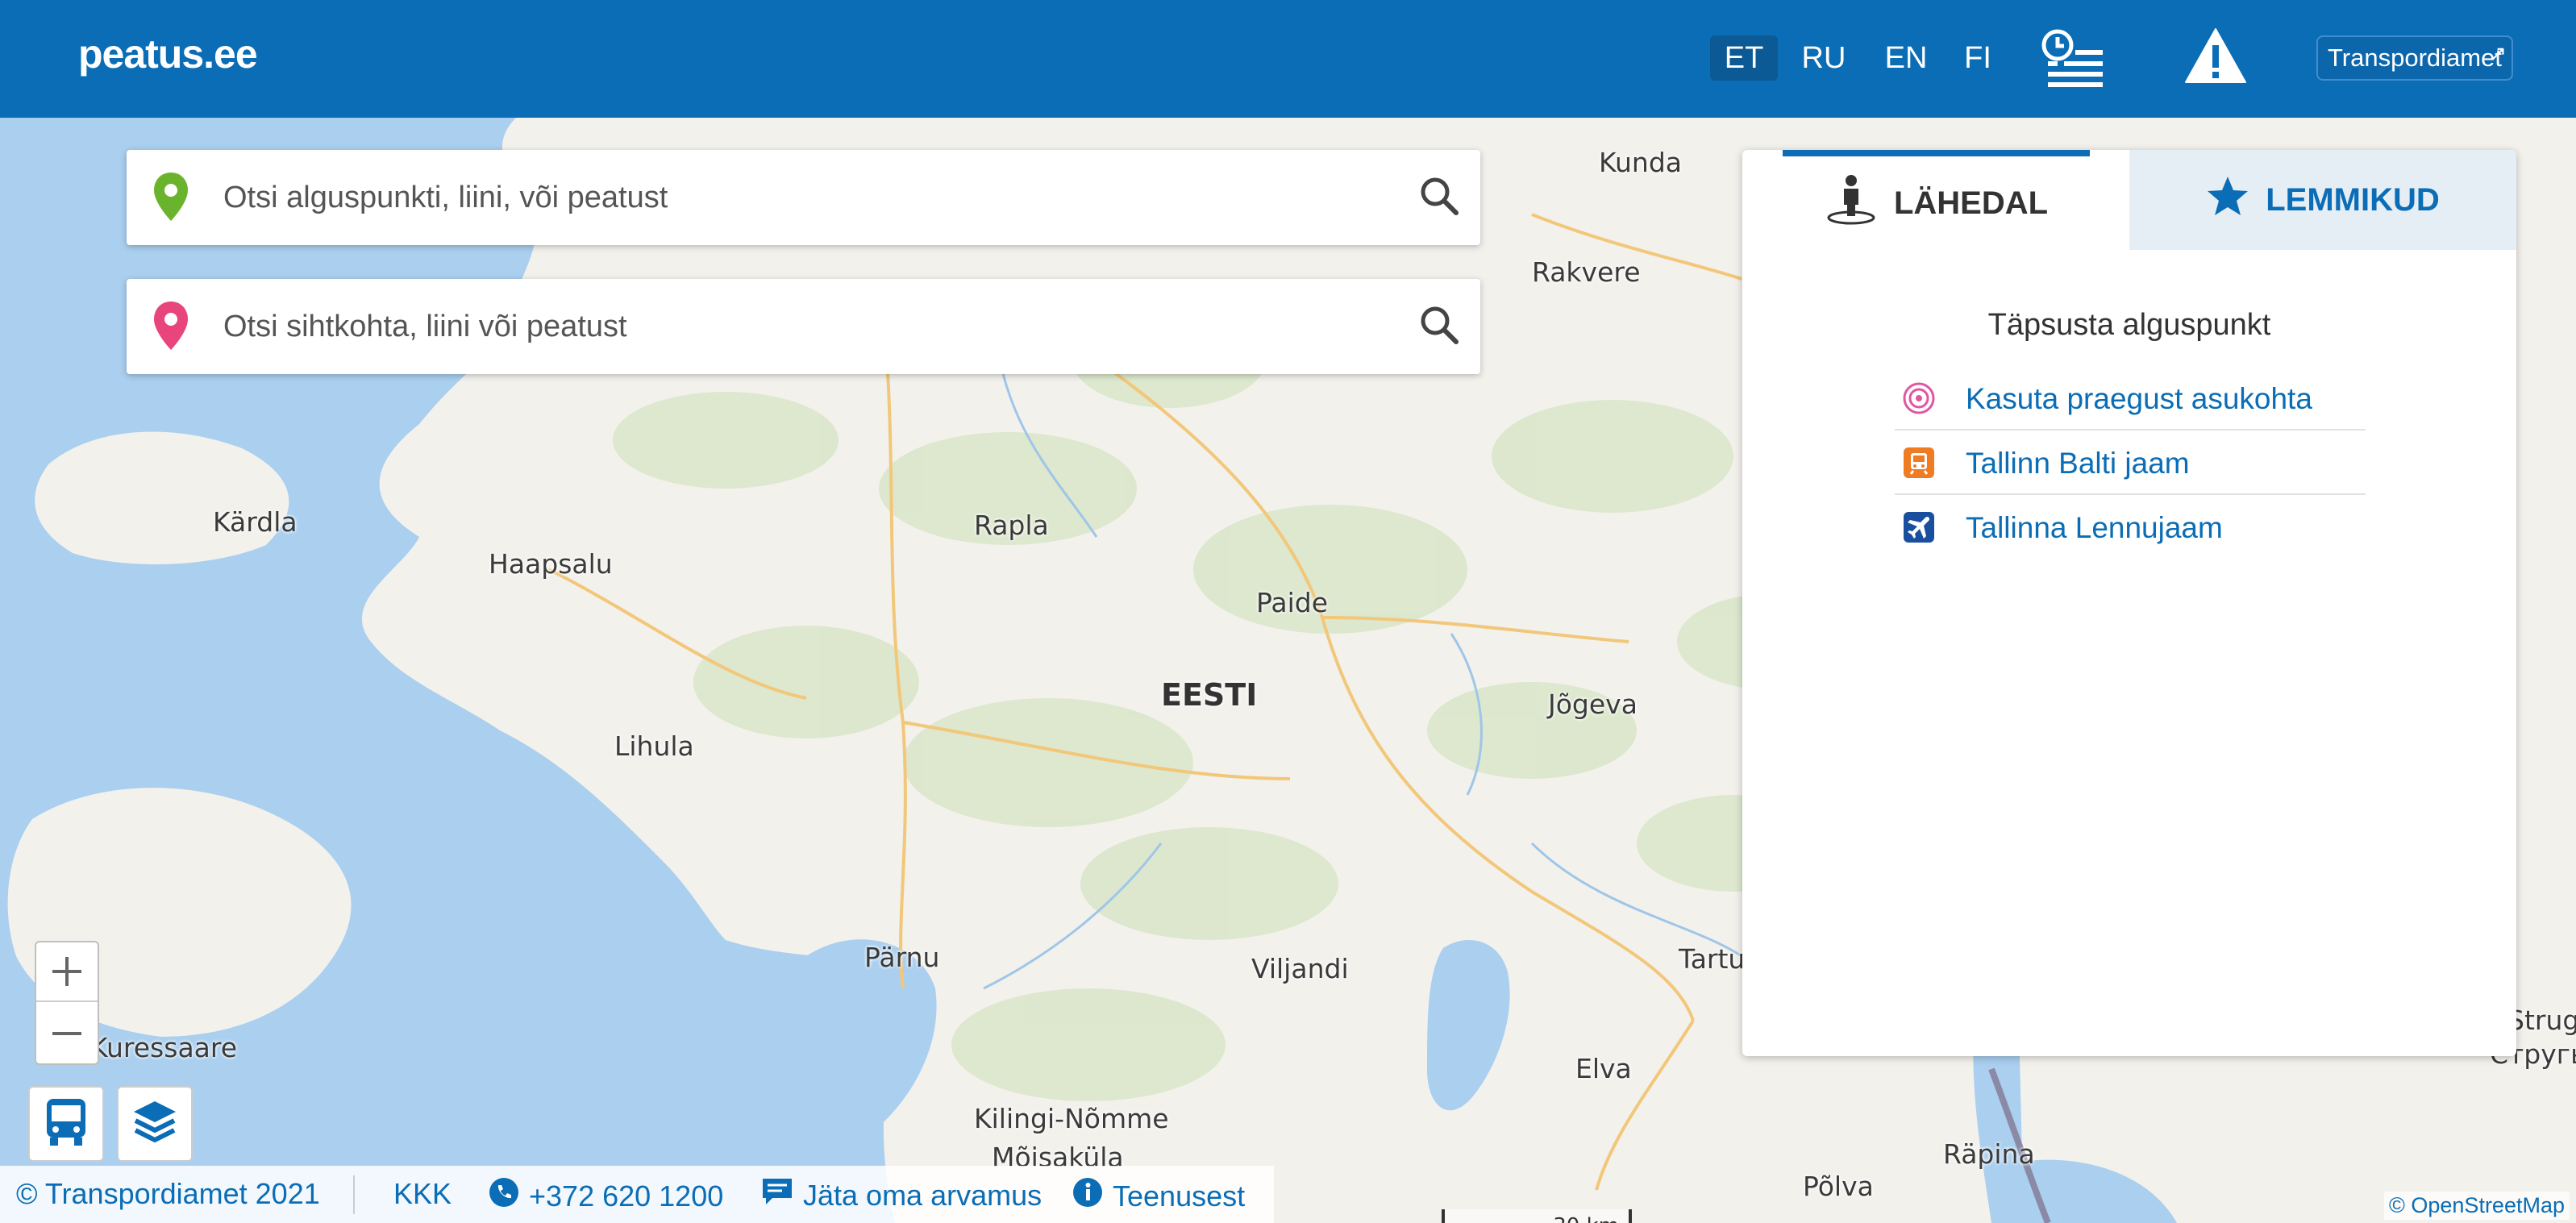 This screenshot has width=2576, height=1223. I want to click on list-item-current-location: Kasuta praegust asukohta, so click(2130, 400).